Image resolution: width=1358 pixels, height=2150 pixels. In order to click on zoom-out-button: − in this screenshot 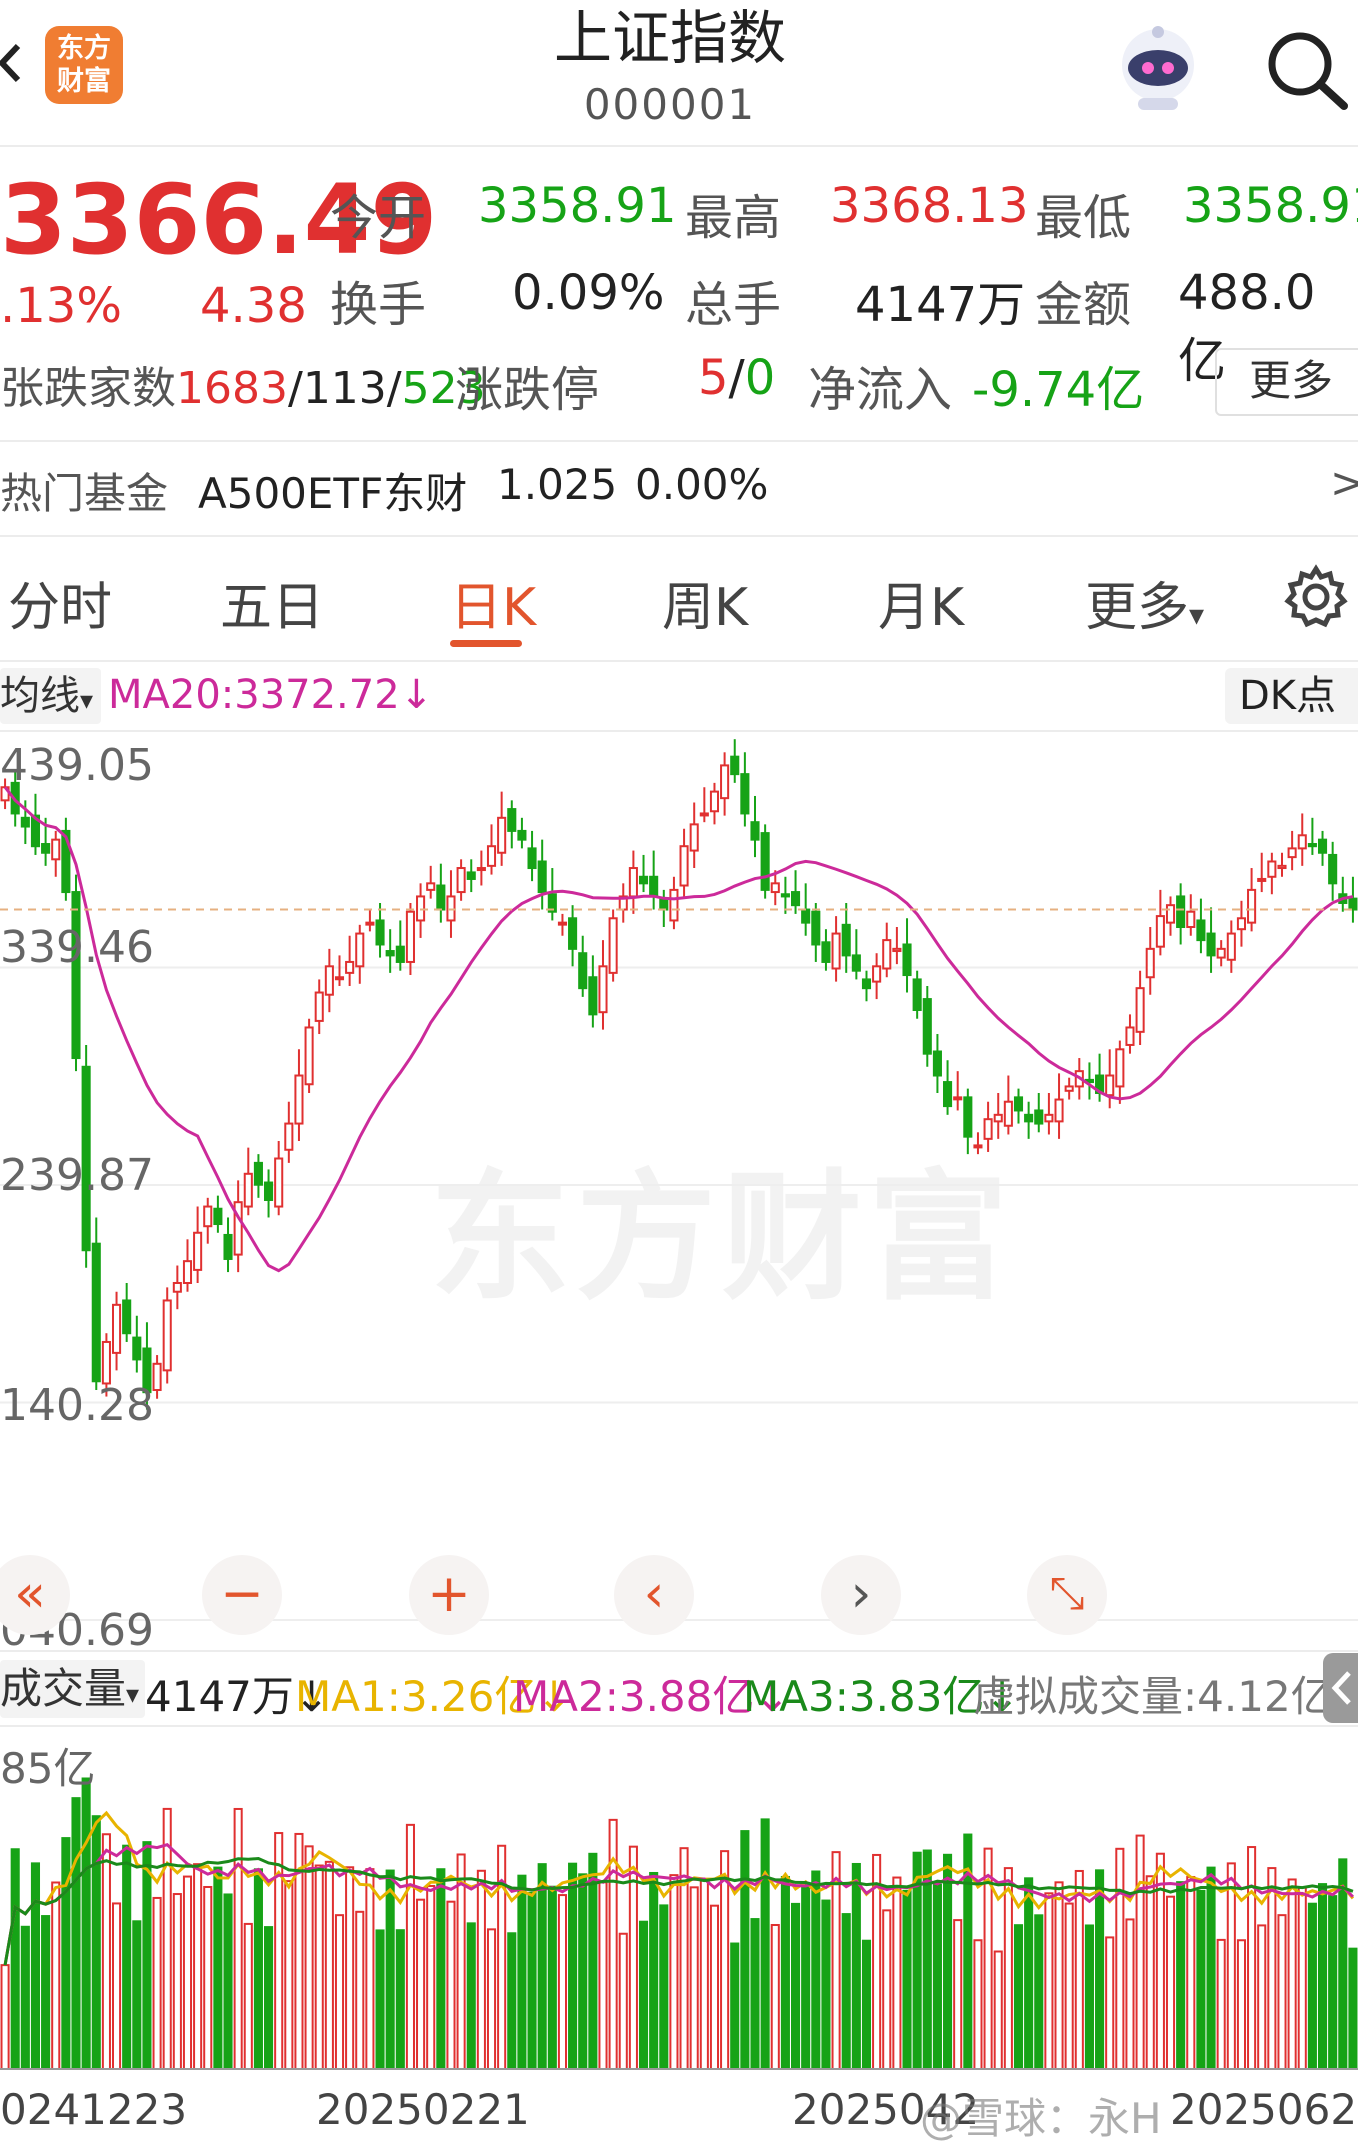, I will do `click(242, 1595)`.